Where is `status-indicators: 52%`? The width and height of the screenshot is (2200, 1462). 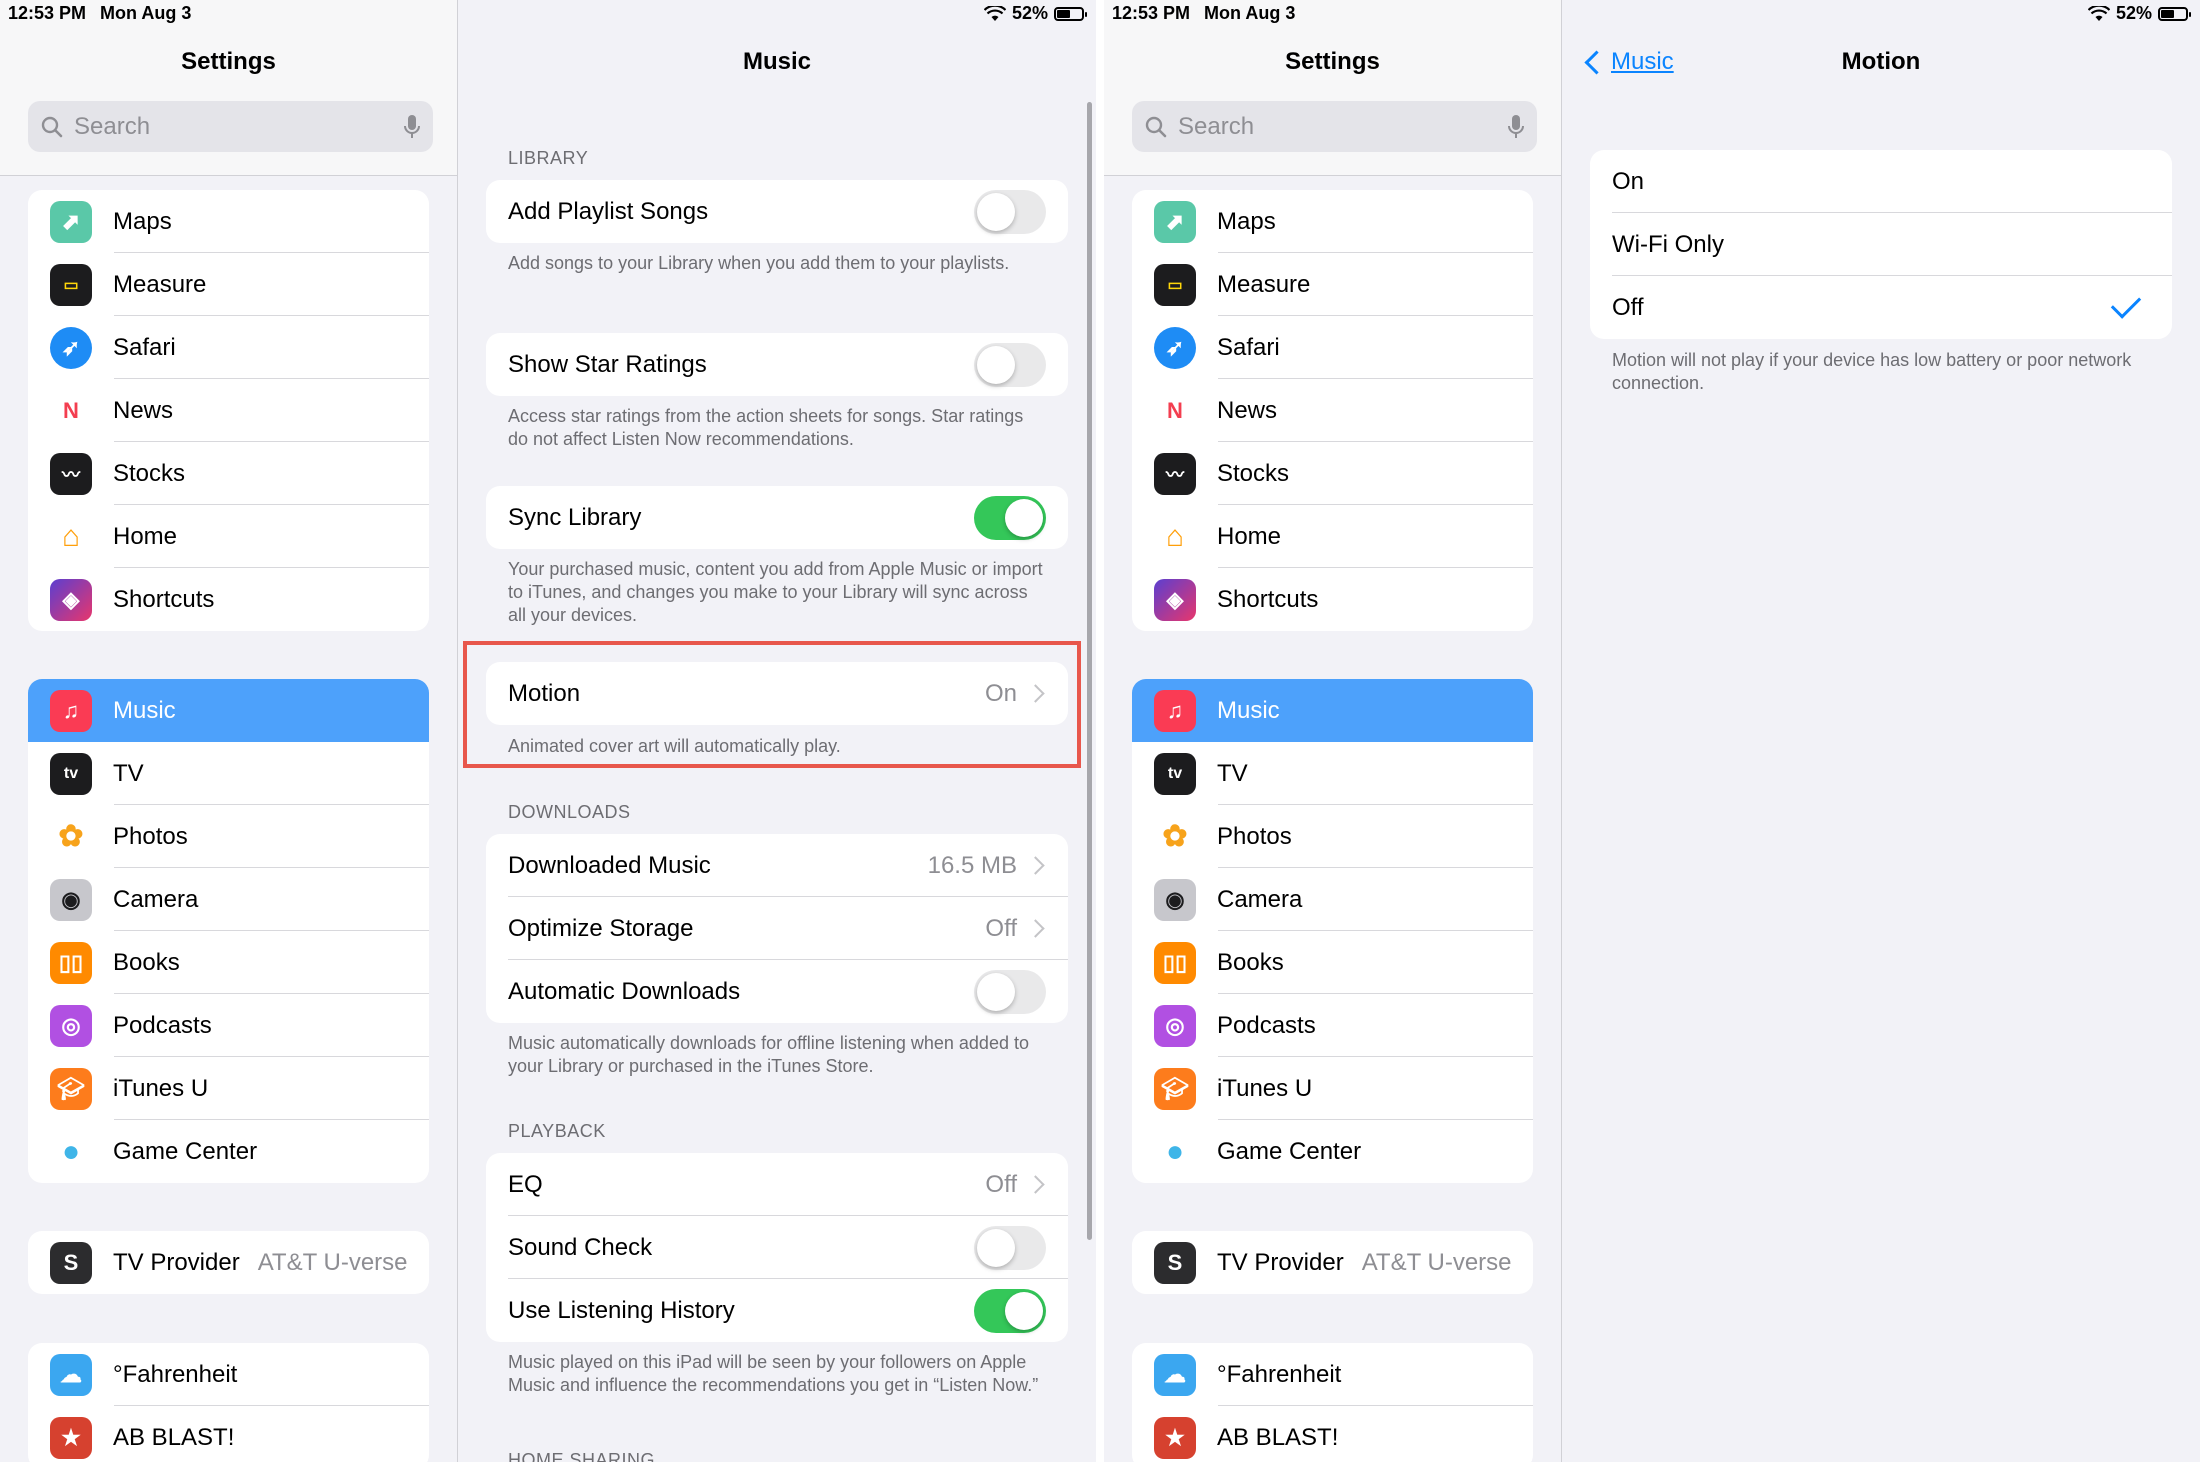 status-indicators: 52% is located at coordinates (2139, 13).